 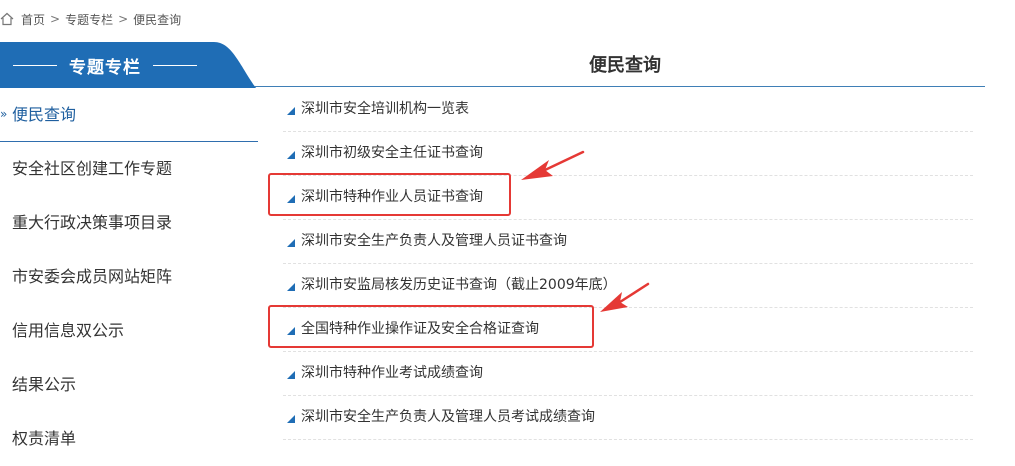 I want to click on sidebar-header: 专题专栏, so click(x=129, y=65).